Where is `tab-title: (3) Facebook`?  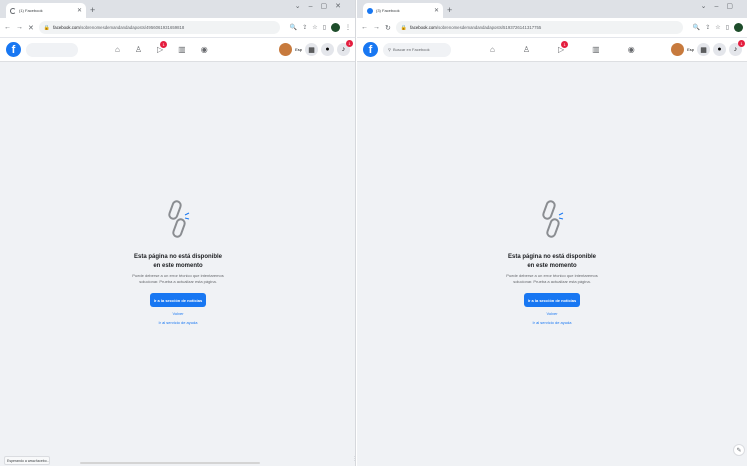
tab-title: (3) Facebook is located at coordinates (388, 10).